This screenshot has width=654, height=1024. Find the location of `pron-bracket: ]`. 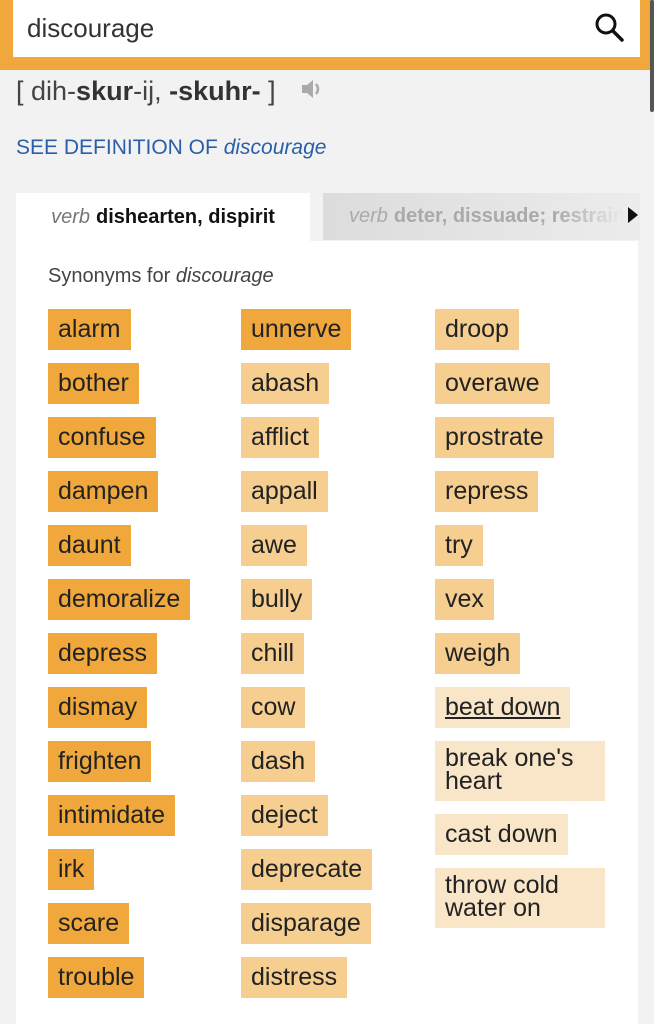

pron-bracket: ] is located at coordinates (268, 91).